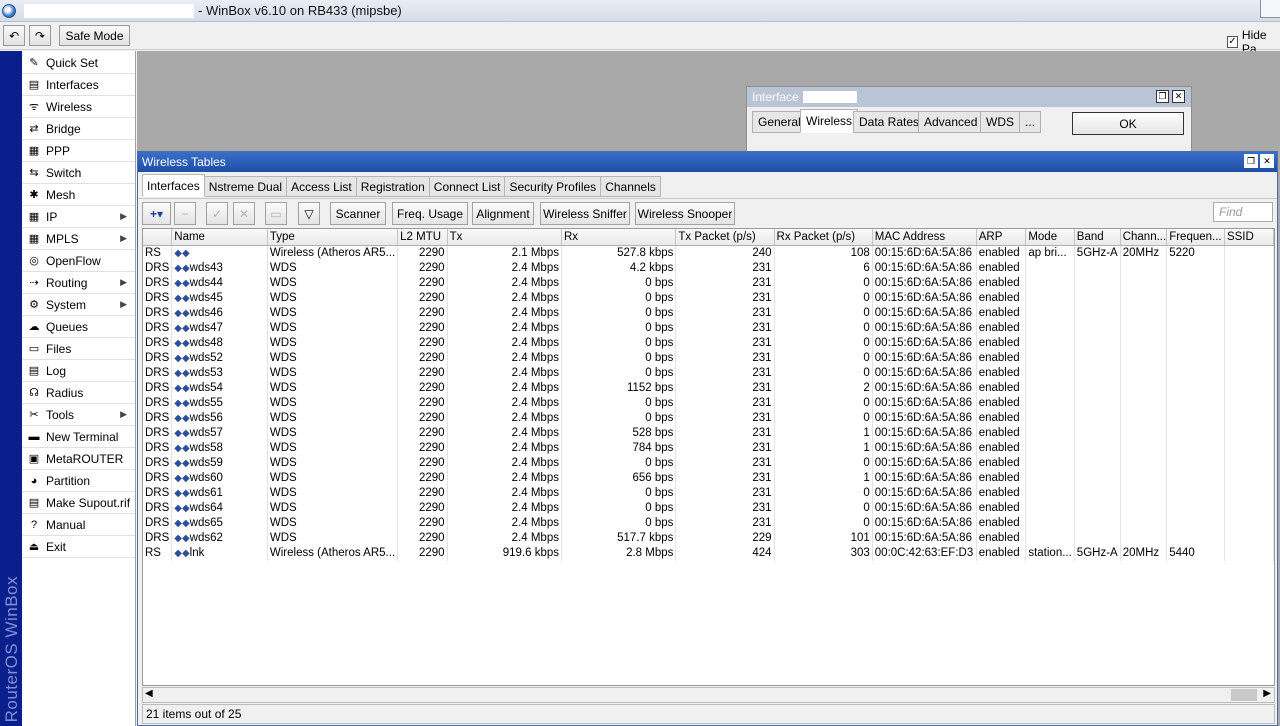 This screenshot has width=1280, height=726. I want to click on wireless-snooper-button: Wireless Snooper, so click(685, 213).